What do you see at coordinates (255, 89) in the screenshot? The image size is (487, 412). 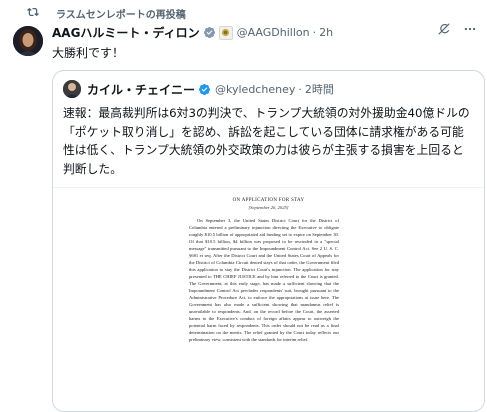 I see `quoted-author-handle: @kyledcheney` at bounding box center [255, 89].